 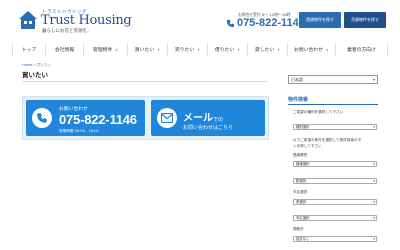 I want to click on station-select: 駅選択 ▾, so click(x=335, y=181).